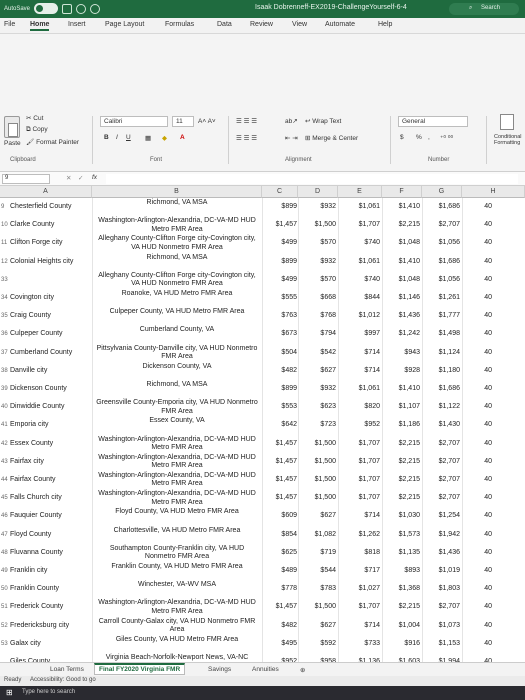 The image size is (525, 700). What do you see at coordinates (401, 407) in the screenshot?
I see `cell-f: $1,107` at bounding box center [401, 407].